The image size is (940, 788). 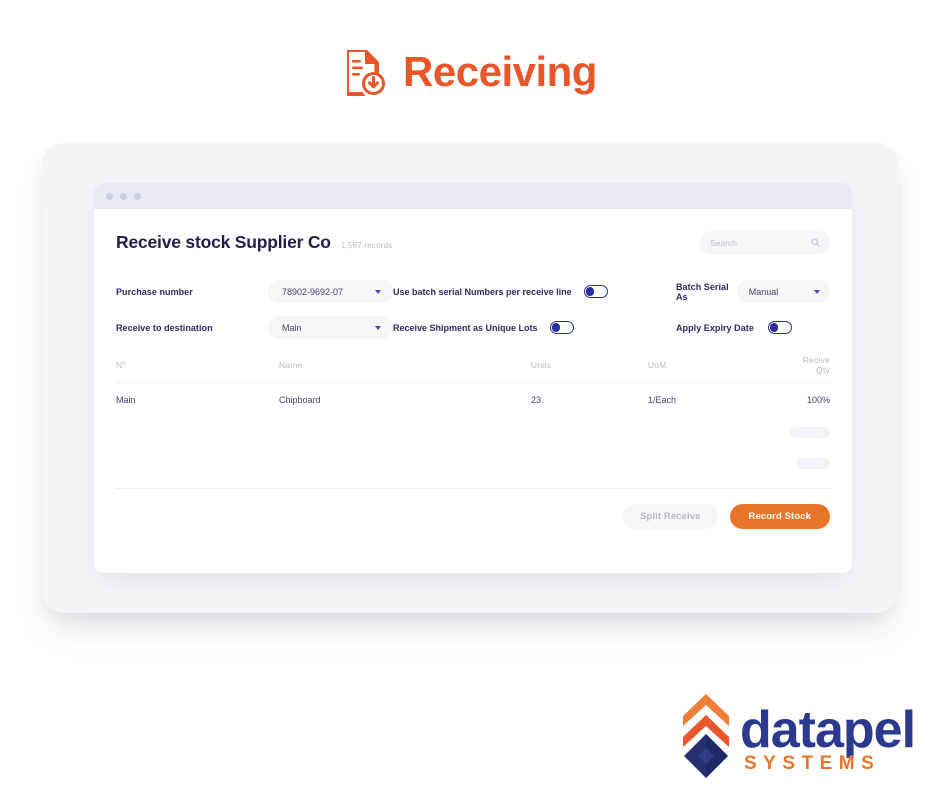 I want to click on purchase-number-dropdown: 78902-9692-07, so click(x=330, y=291).